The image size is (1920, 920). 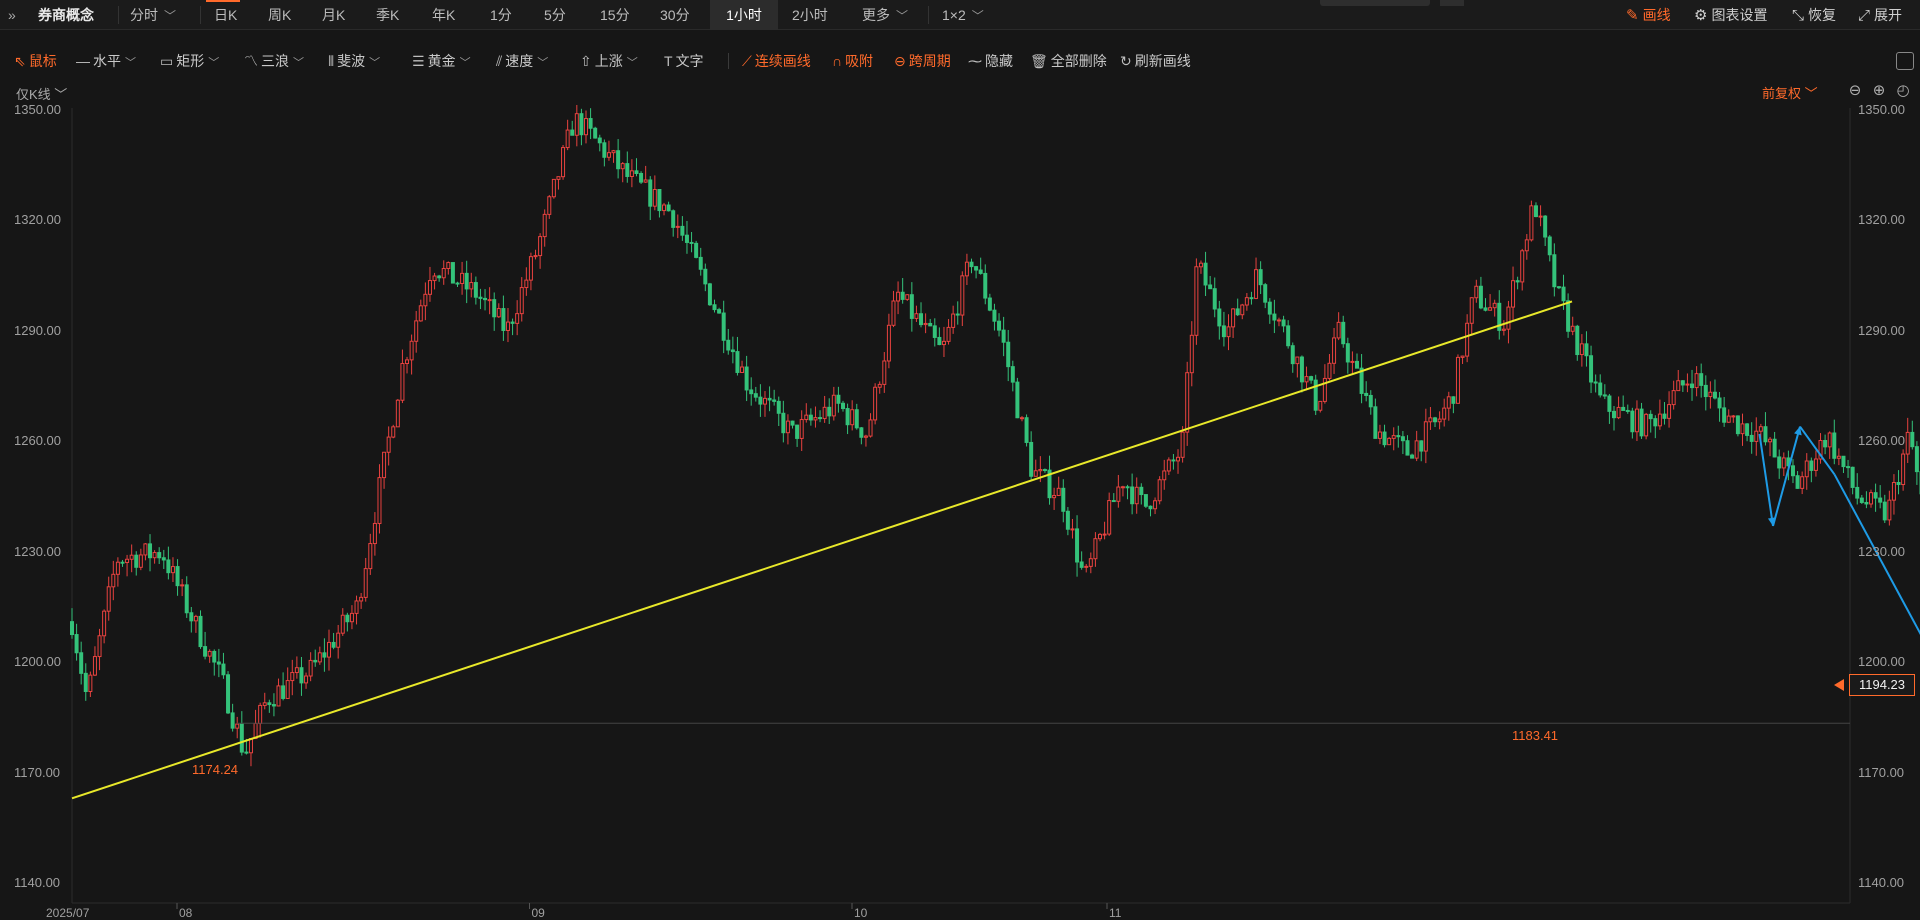 What do you see at coordinates (35, 61) in the screenshot?
I see `tool-mouse: ⇖ 鼠标` at bounding box center [35, 61].